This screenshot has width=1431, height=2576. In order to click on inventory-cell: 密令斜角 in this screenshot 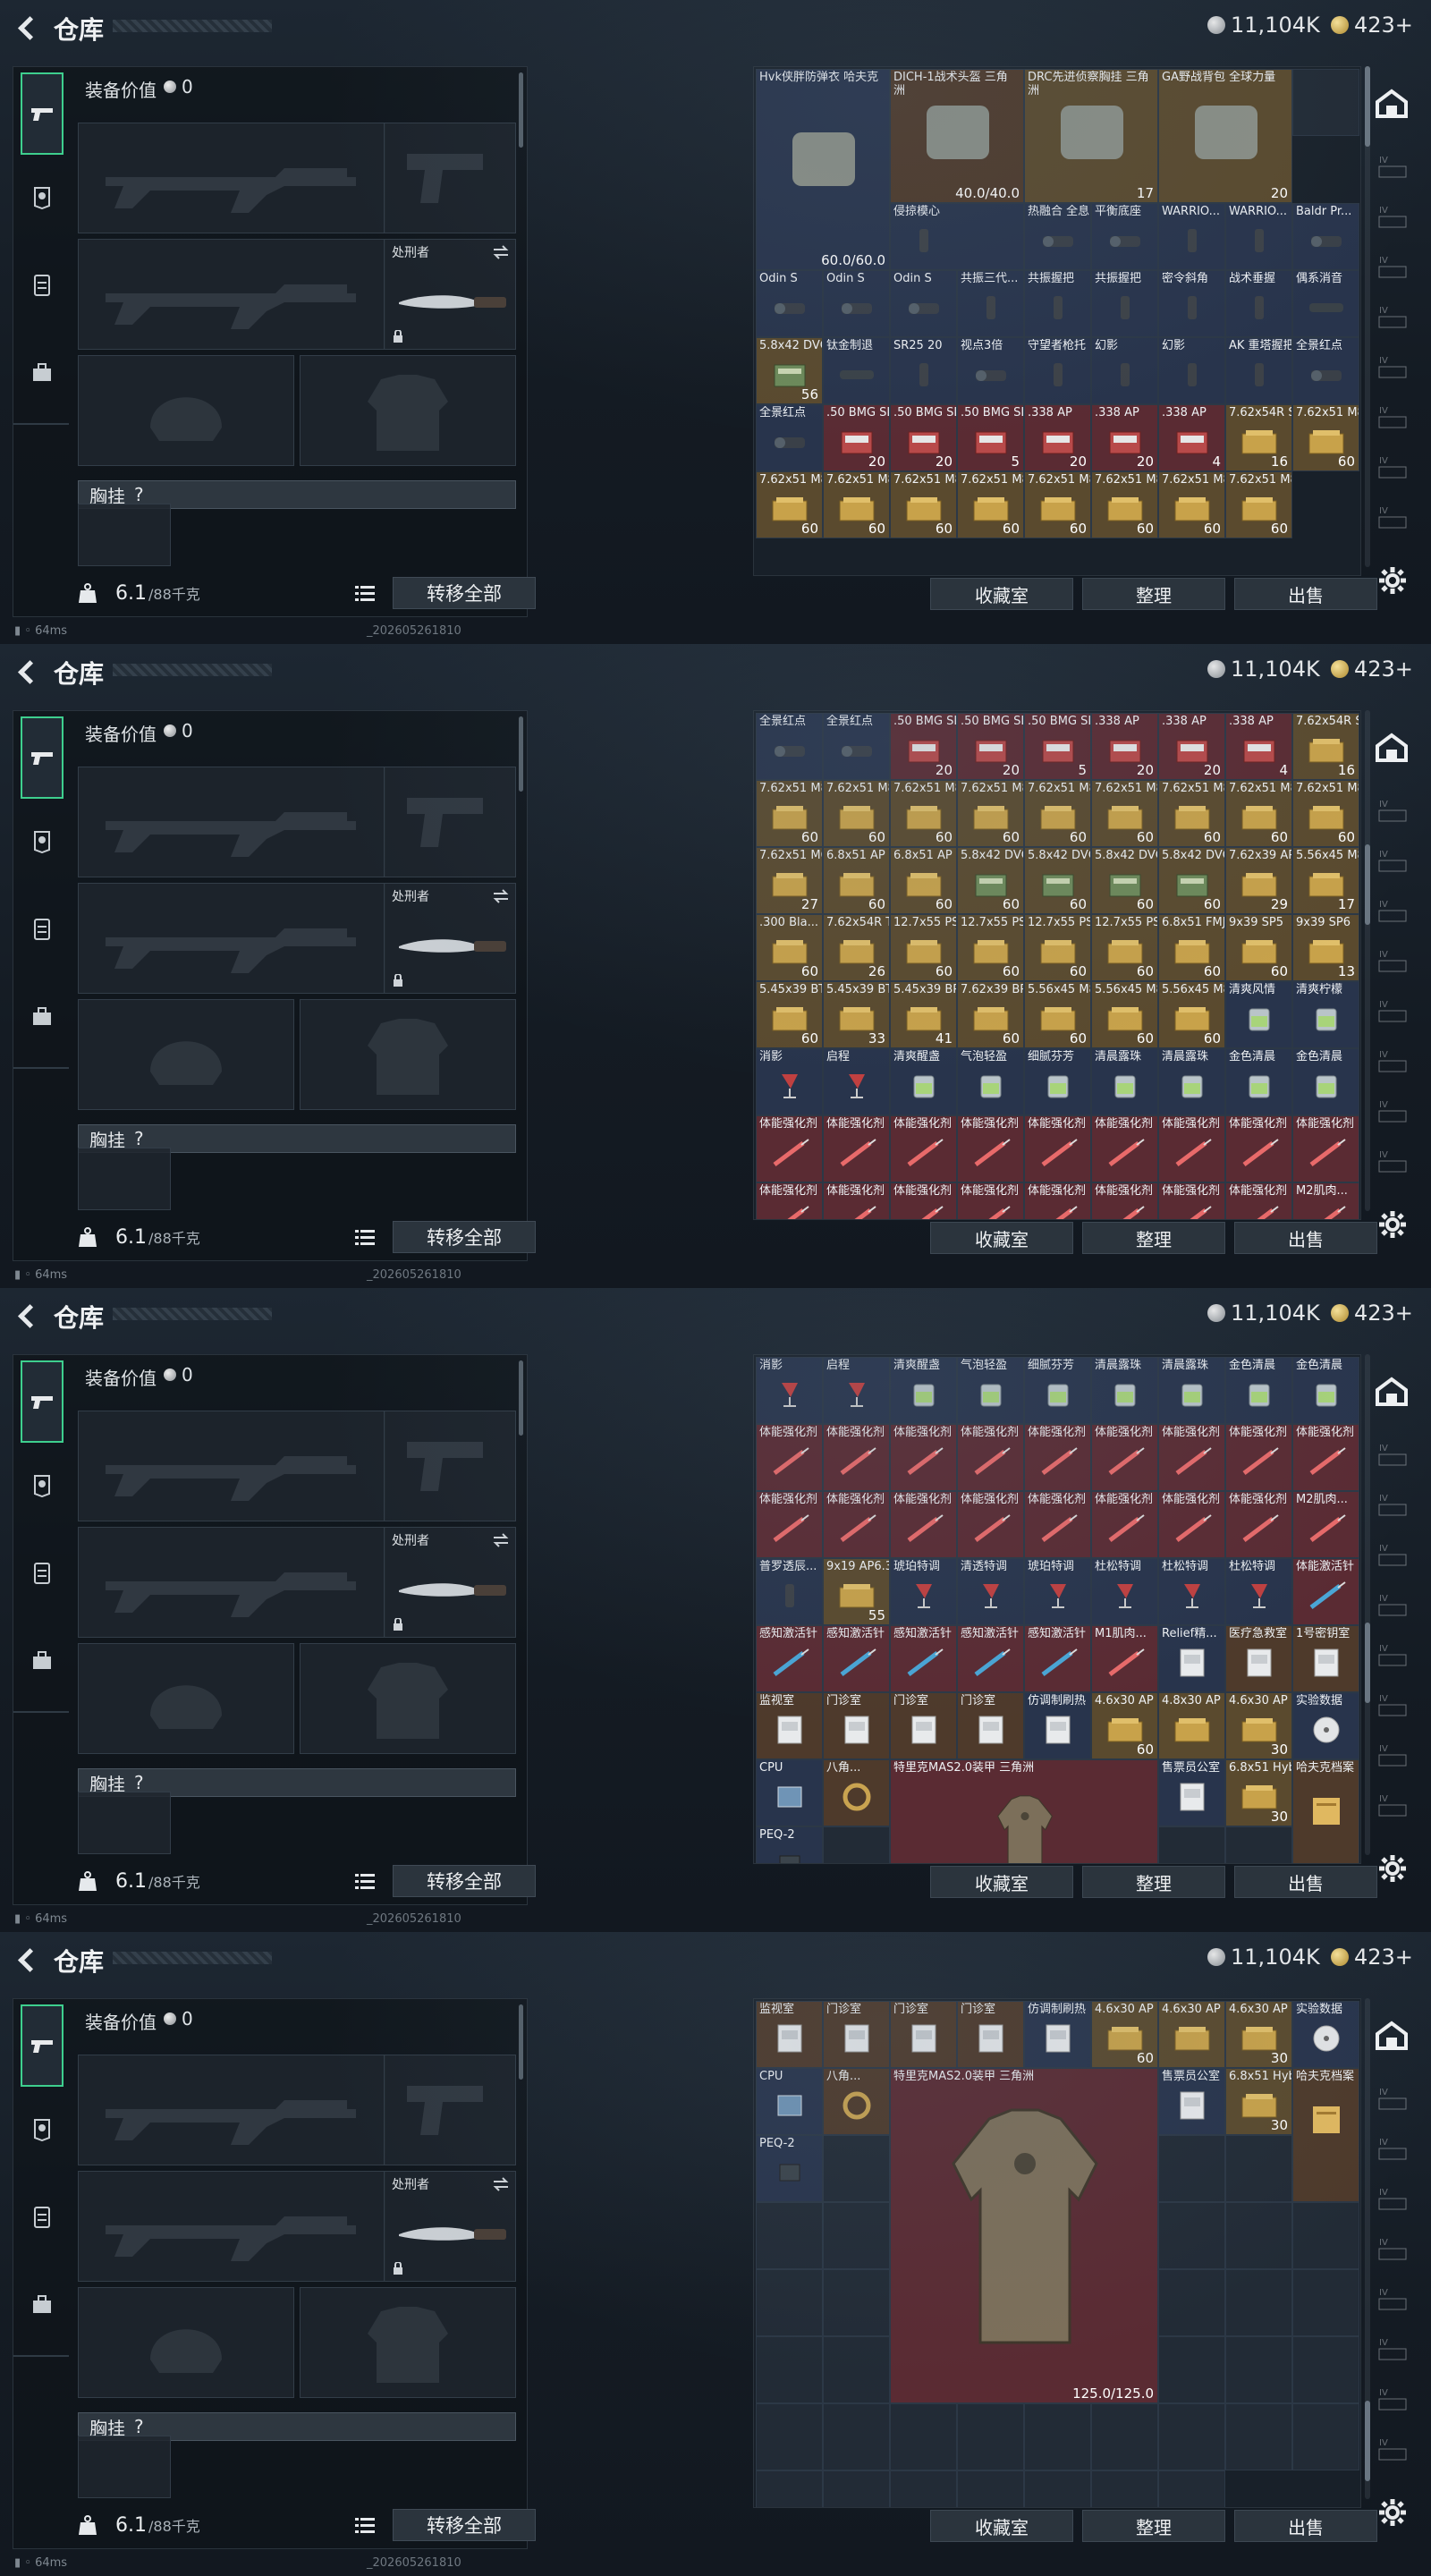, I will do `click(1192, 303)`.